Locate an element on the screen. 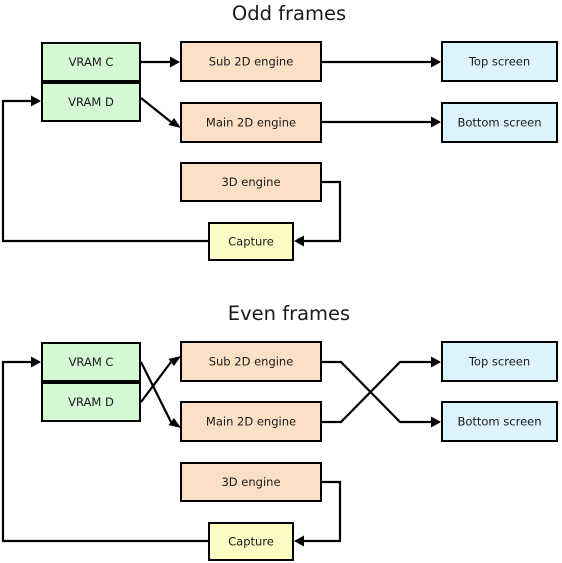 The height and width of the screenshot is (563, 562). edge-vram-d-to-sub-2d is located at coordinates (156, 382).